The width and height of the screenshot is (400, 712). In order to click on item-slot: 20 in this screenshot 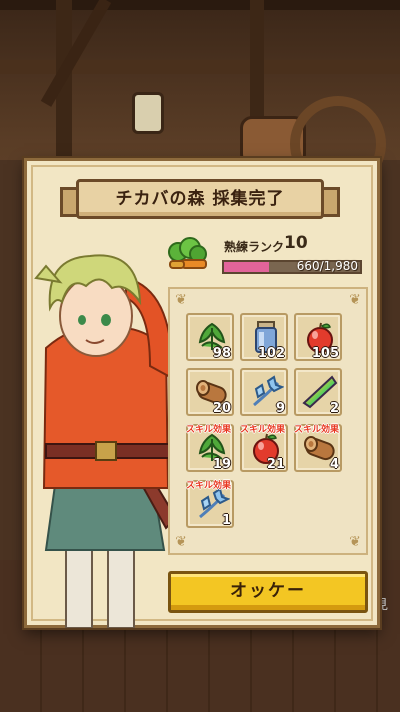, I will do `click(210, 392)`.